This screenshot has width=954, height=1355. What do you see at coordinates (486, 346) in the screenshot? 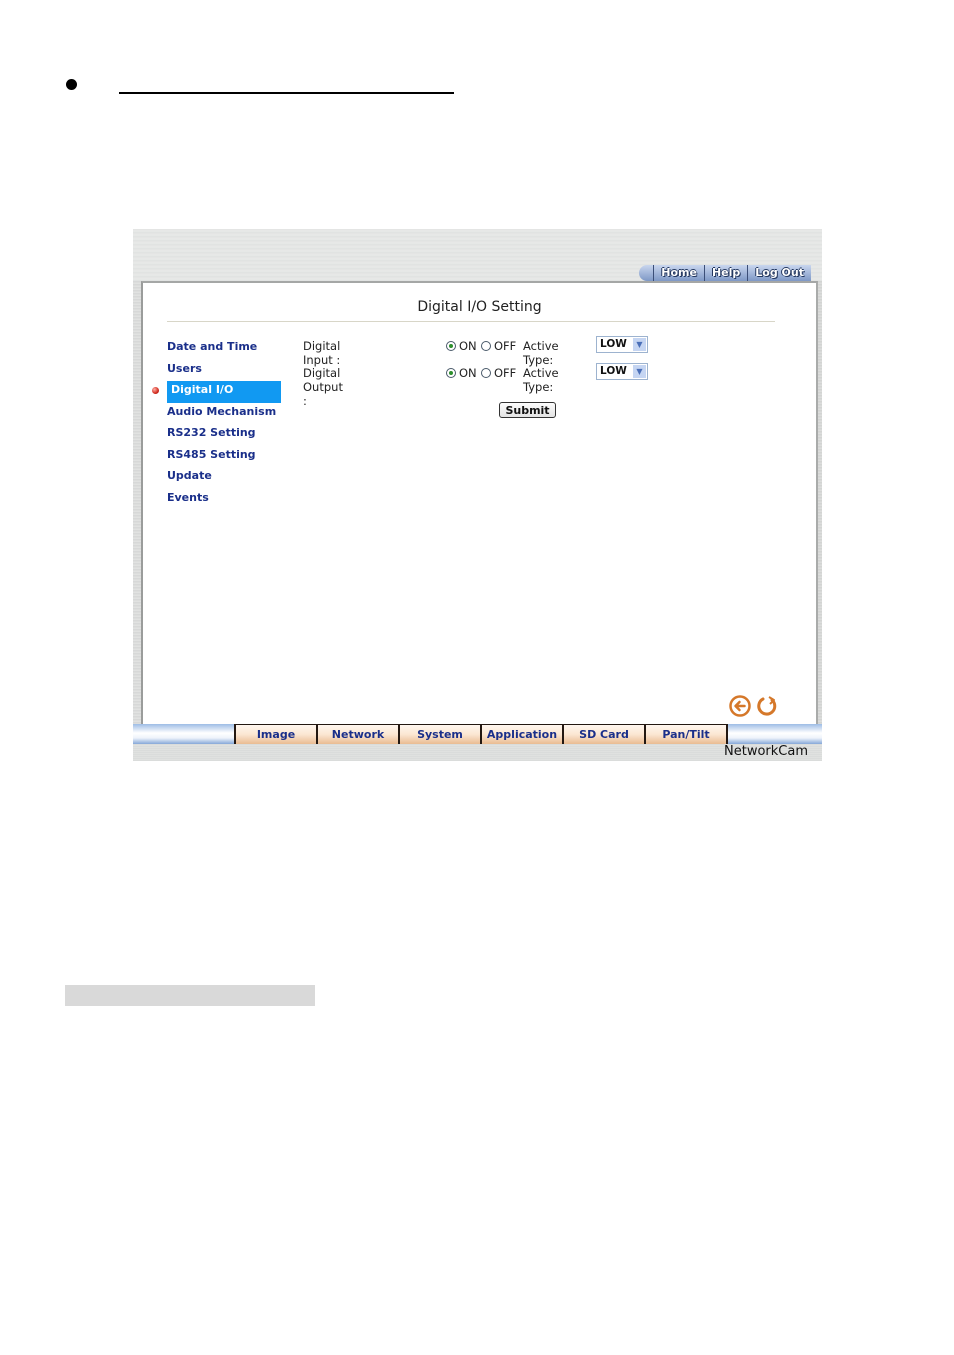
I see `digital-input-off-radio` at bounding box center [486, 346].